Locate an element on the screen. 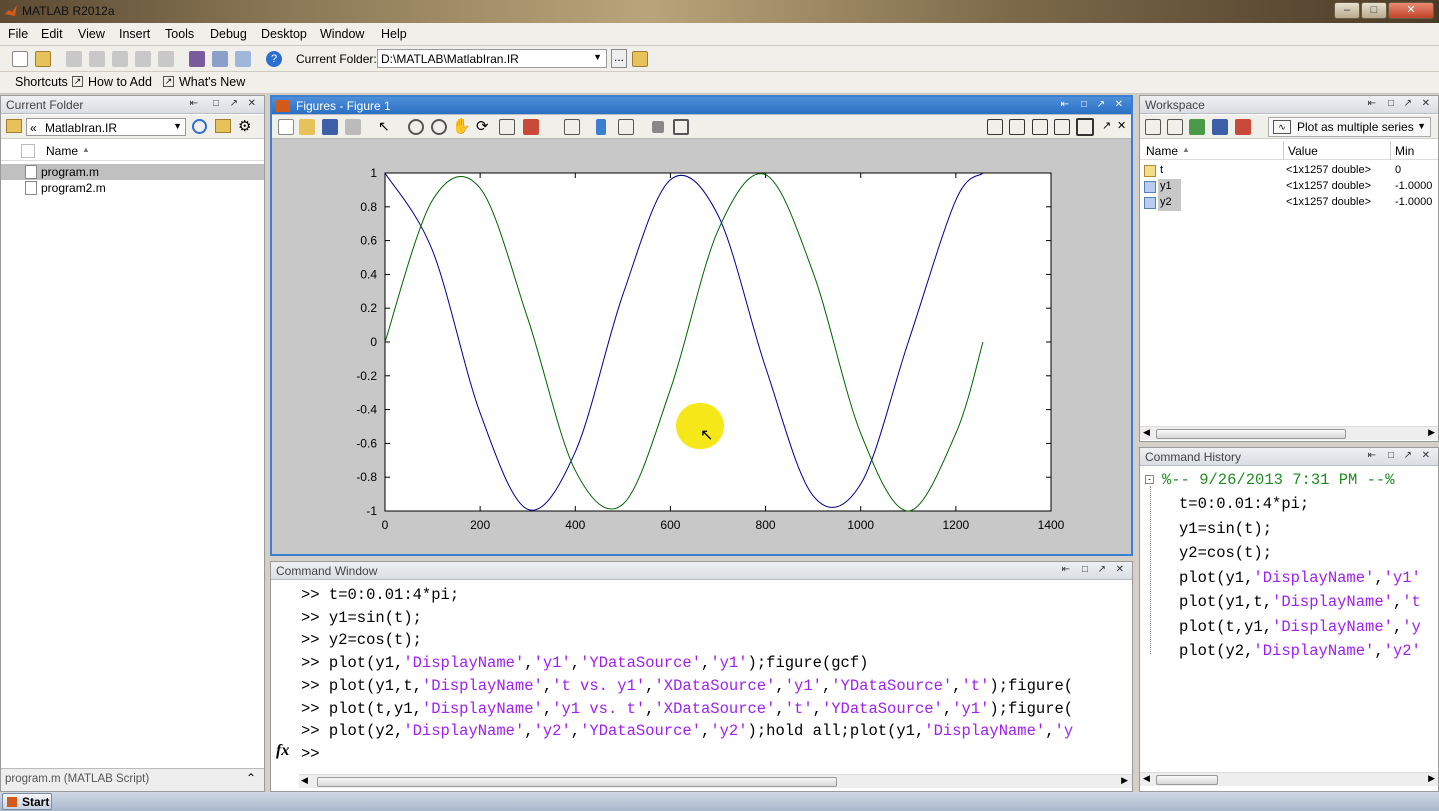 This screenshot has height=811, width=1439. maximize-icon is located at coordinates (1085, 127).